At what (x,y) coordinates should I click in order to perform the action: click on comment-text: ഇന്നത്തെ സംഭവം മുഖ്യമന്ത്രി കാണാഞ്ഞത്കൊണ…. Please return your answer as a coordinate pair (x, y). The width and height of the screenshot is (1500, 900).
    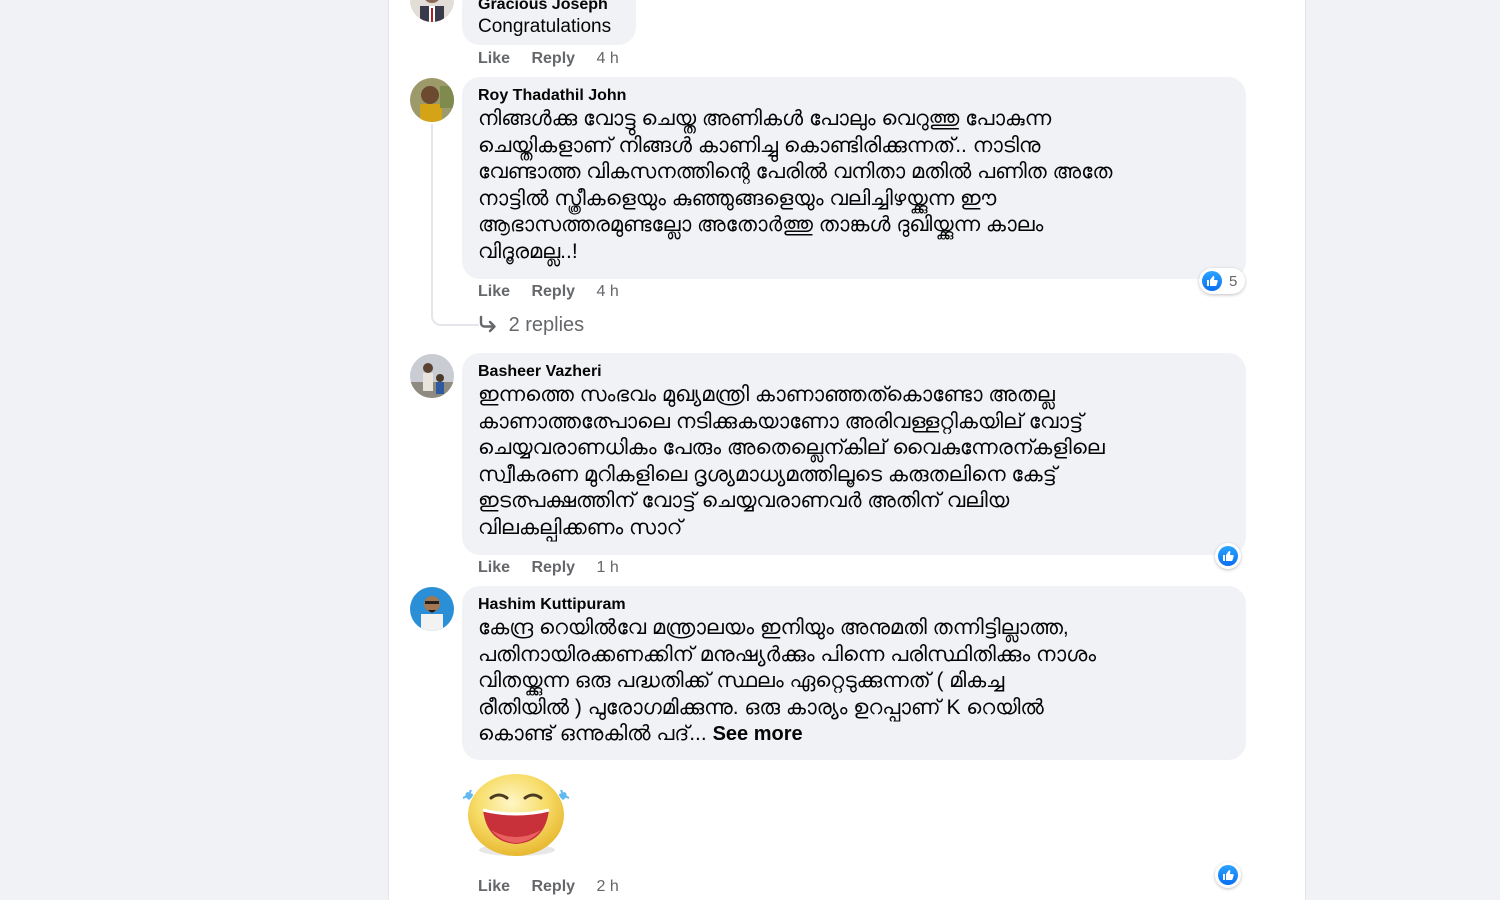
    Looking at the image, I should click on (791, 461).